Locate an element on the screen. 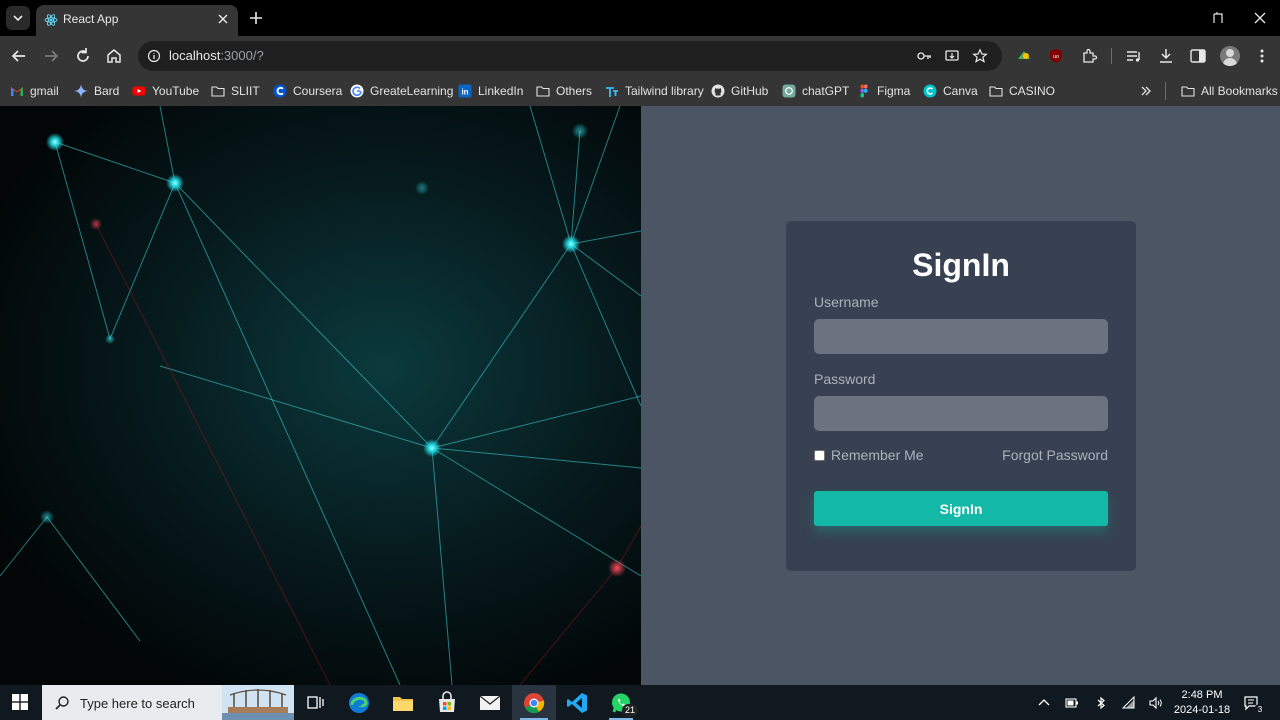  extension-palette-icon is located at coordinates (1024, 56).